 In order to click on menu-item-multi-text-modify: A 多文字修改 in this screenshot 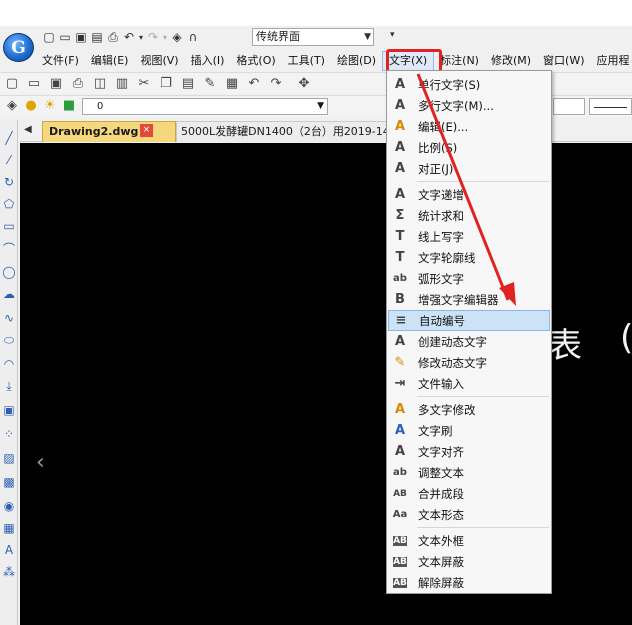, I will do `click(469, 409)`.